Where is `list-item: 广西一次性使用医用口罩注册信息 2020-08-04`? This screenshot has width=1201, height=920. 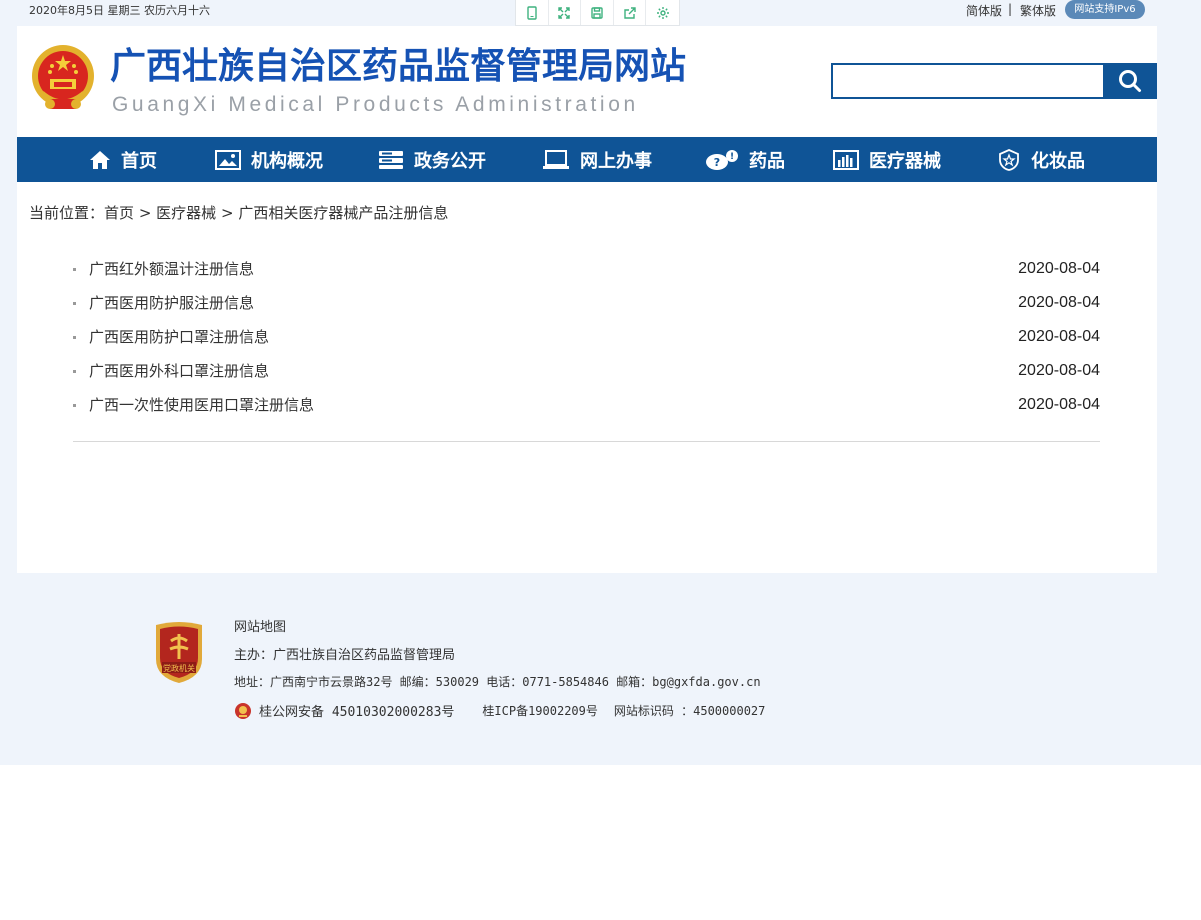 list-item: 广西一次性使用医用口罩注册信息 2020-08-04 is located at coordinates (586, 409).